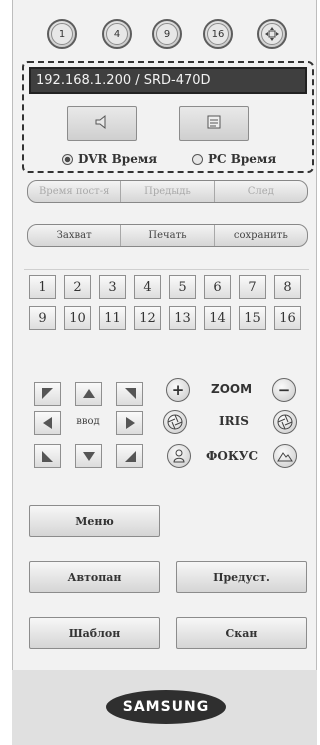 The image size is (320, 745). What do you see at coordinates (234, 421) in the screenshot?
I see `iris-label: IRIS` at bounding box center [234, 421].